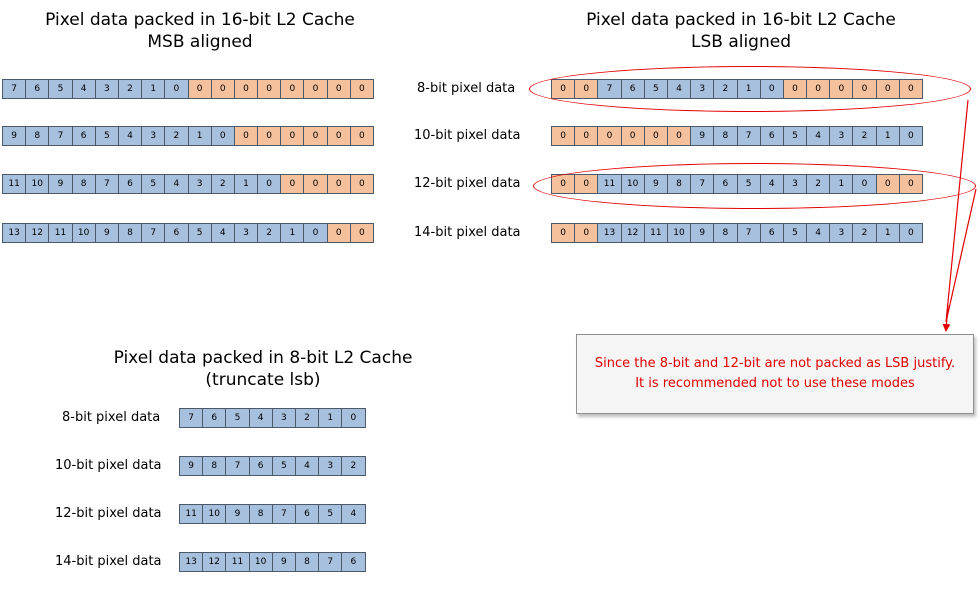 Image resolution: width=980 pixels, height=592 pixels. Describe the element at coordinates (111, 417) in the screenshot. I see `truncate-label-8bit: 8-bit pixel data` at that location.